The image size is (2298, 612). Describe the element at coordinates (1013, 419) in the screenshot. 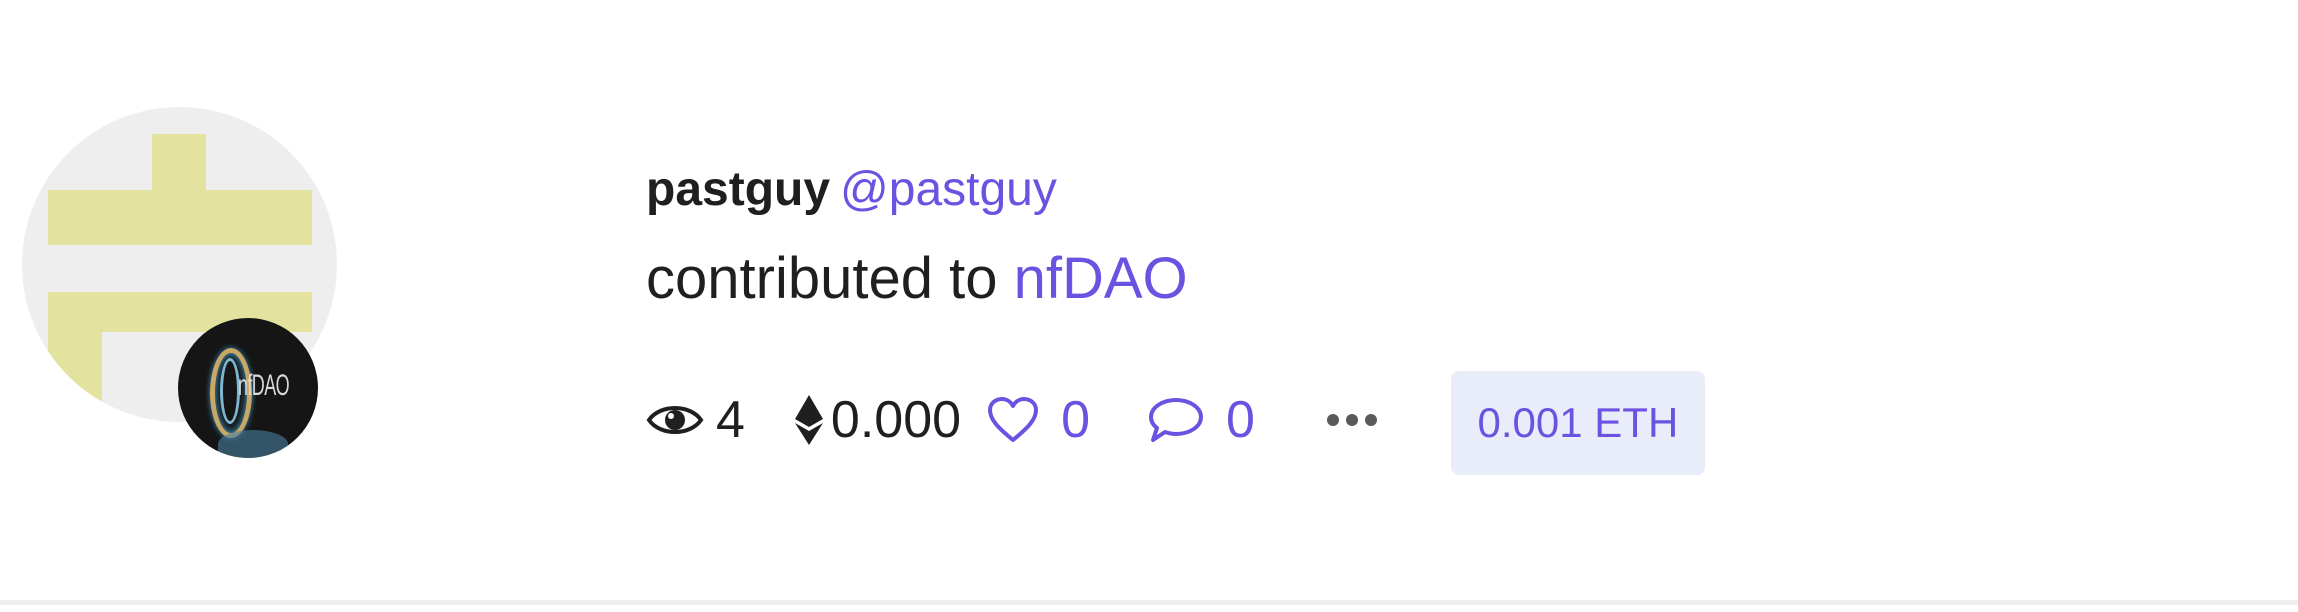

I see `heart-icon` at that location.